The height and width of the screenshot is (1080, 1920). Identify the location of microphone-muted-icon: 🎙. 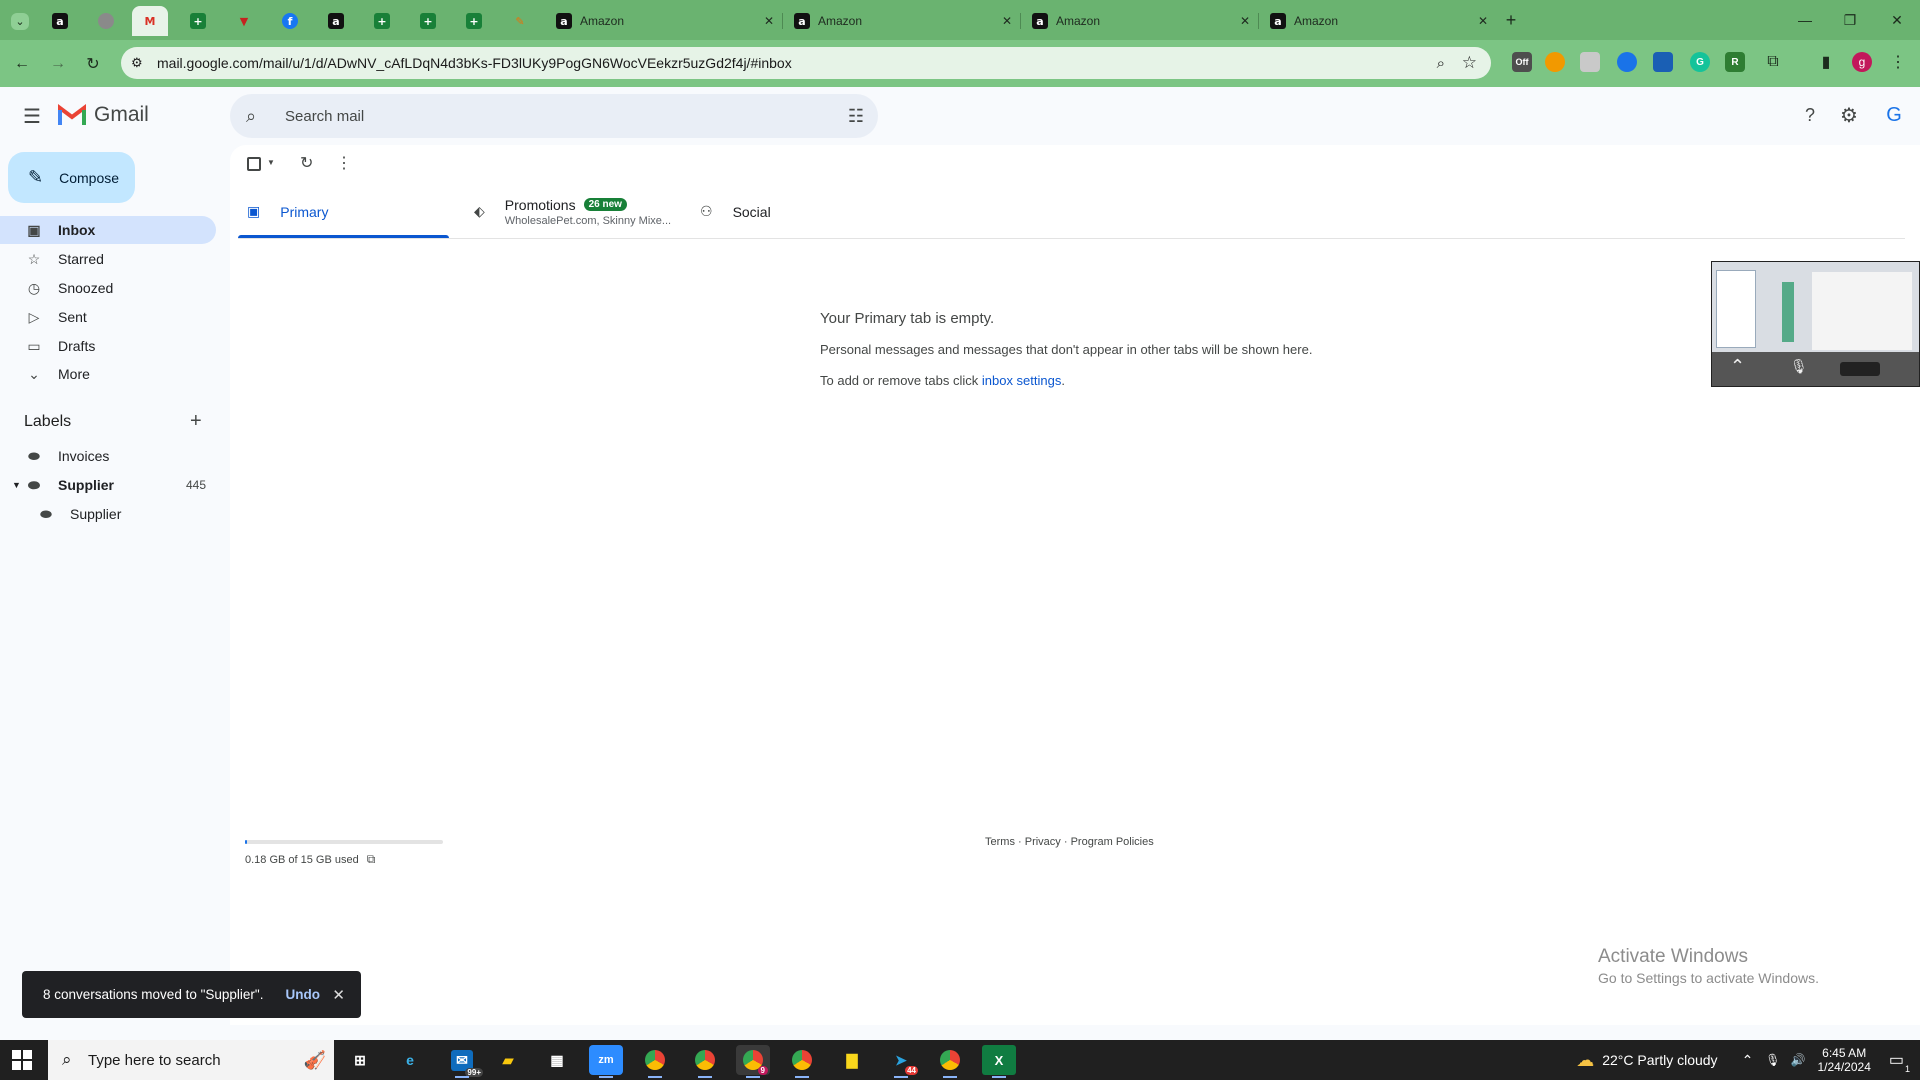
(1799, 366).